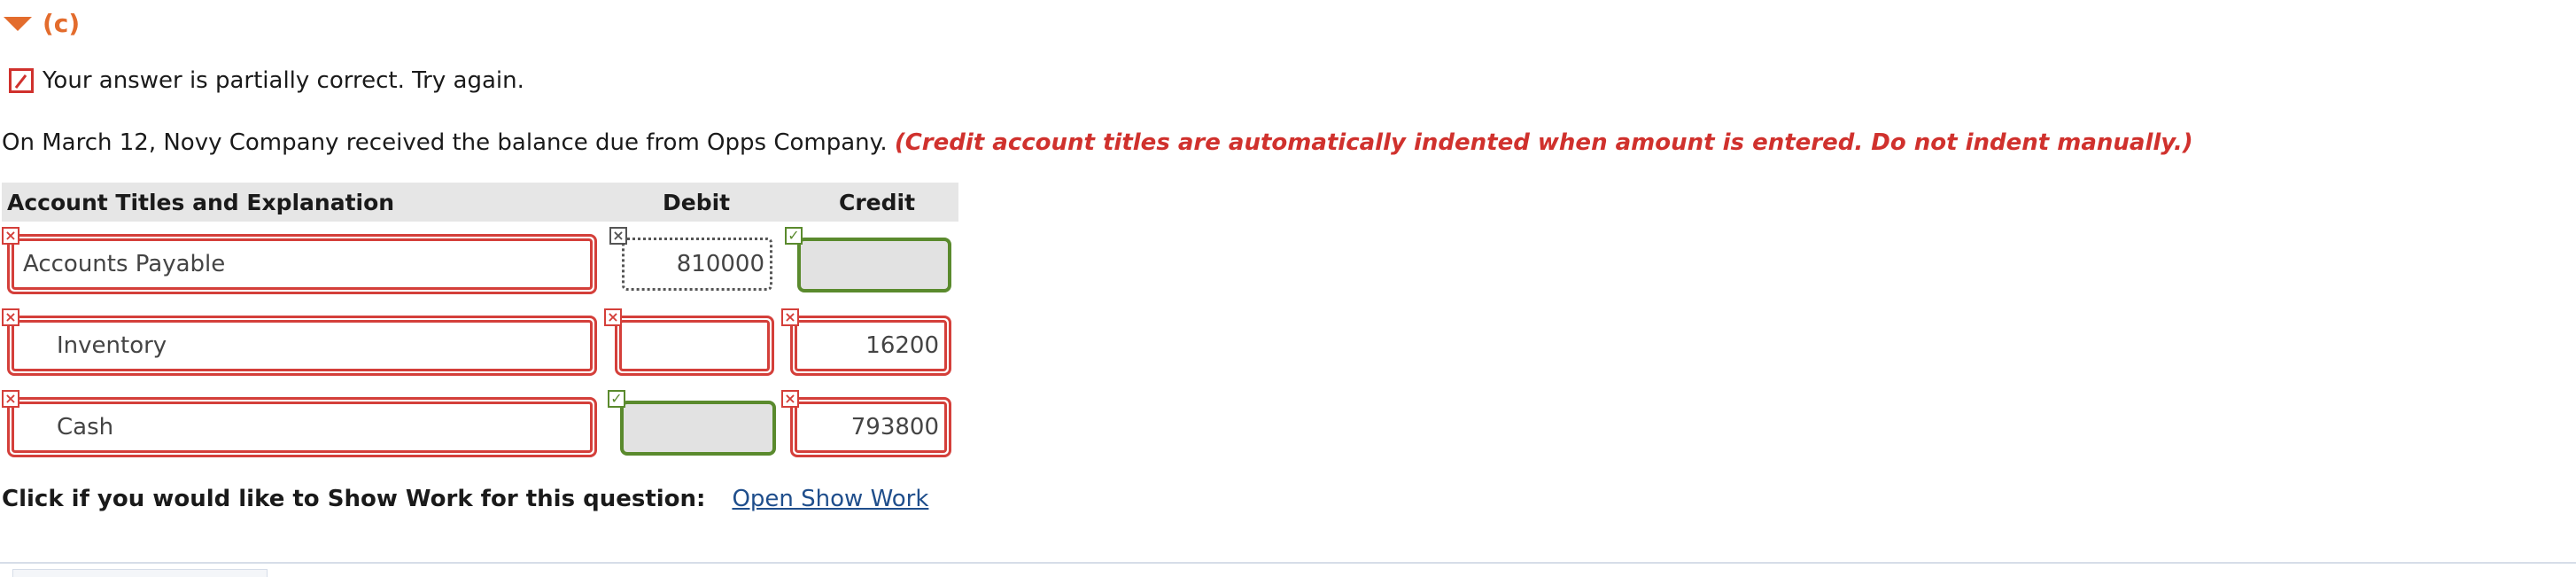 The image size is (2576, 577). What do you see at coordinates (1288, 563) in the screenshot?
I see `section-divider` at bounding box center [1288, 563].